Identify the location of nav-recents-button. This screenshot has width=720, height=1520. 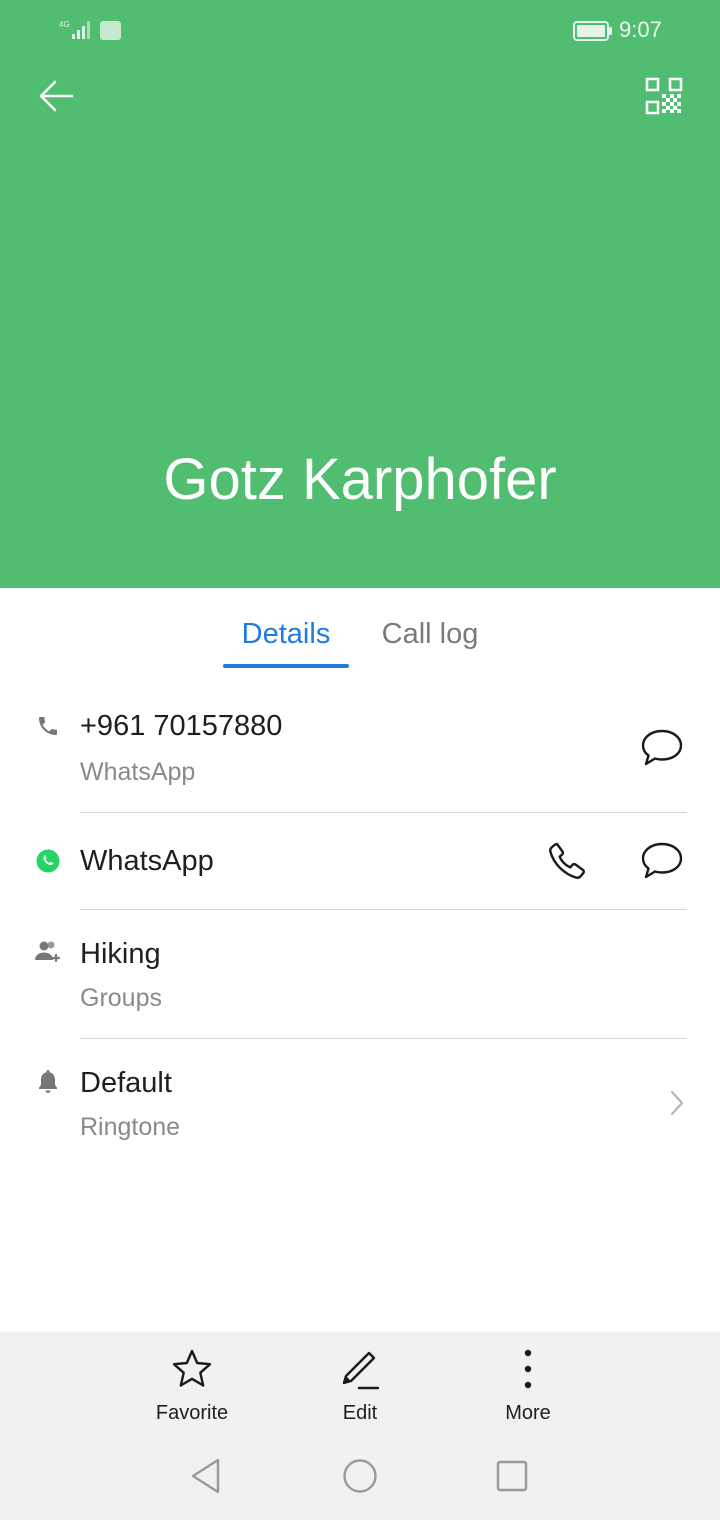
(512, 1476).